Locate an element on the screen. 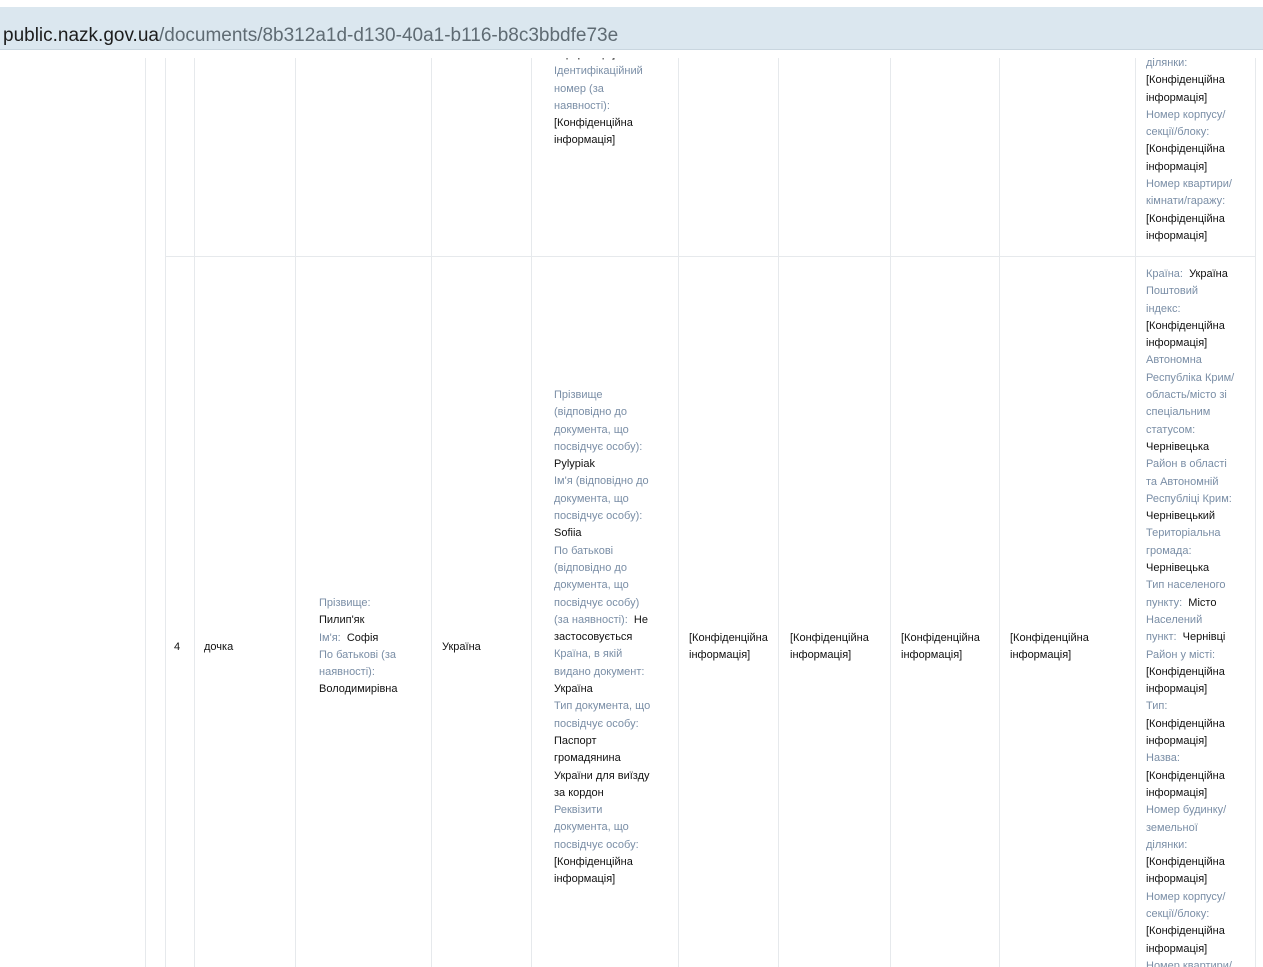 This screenshot has width=1263, height=967. field-label: Номер будинку/ is located at coordinates (1186, 810).